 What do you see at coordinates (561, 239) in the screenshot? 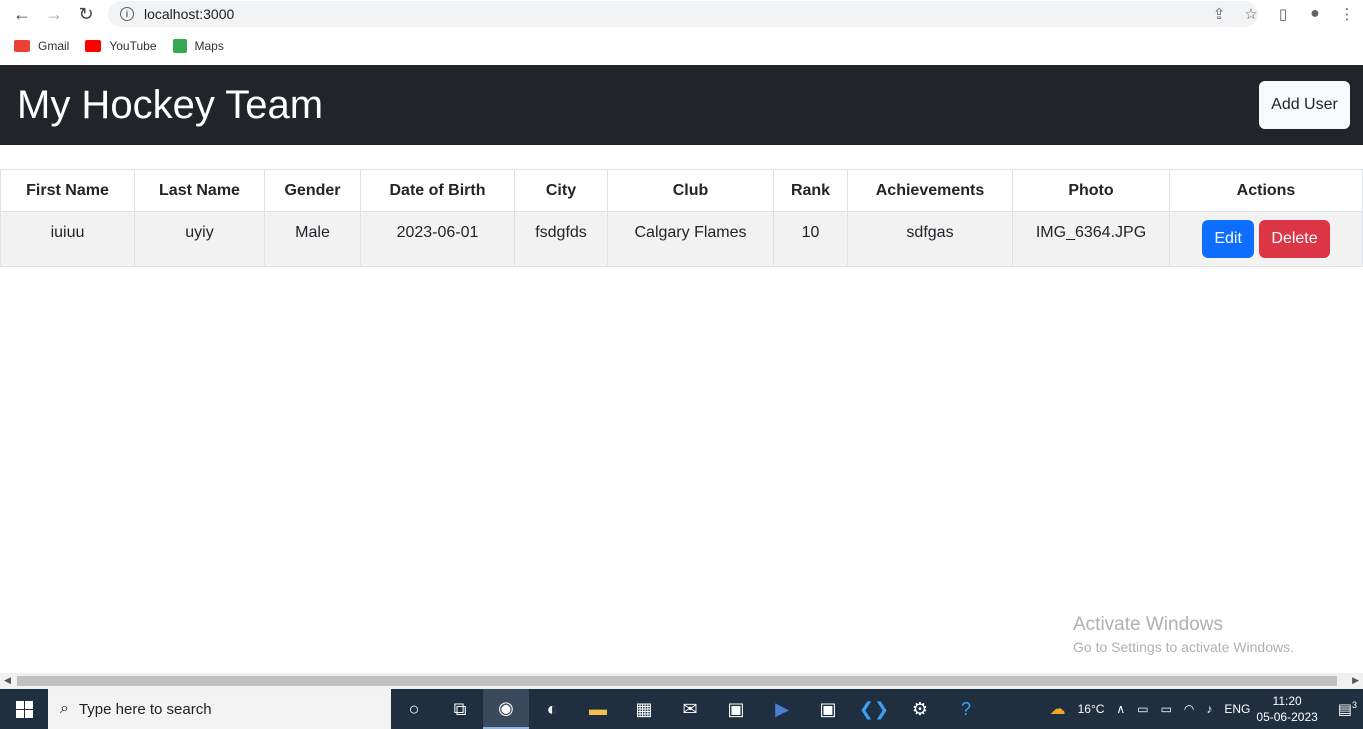
I see `cell-city: fsdgfds` at bounding box center [561, 239].